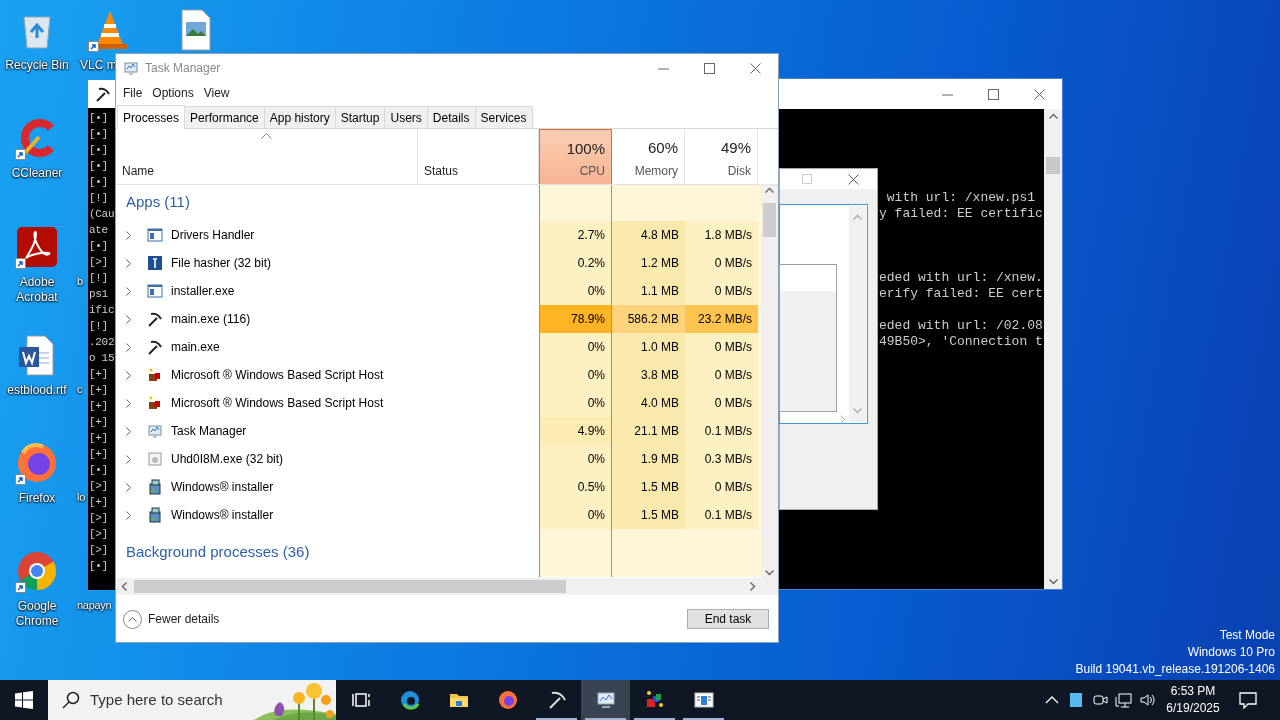  What do you see at coordinates (575, 487) in the screenshot?
I see `table-cell: 0.5%` at bounding box center [575, 487].